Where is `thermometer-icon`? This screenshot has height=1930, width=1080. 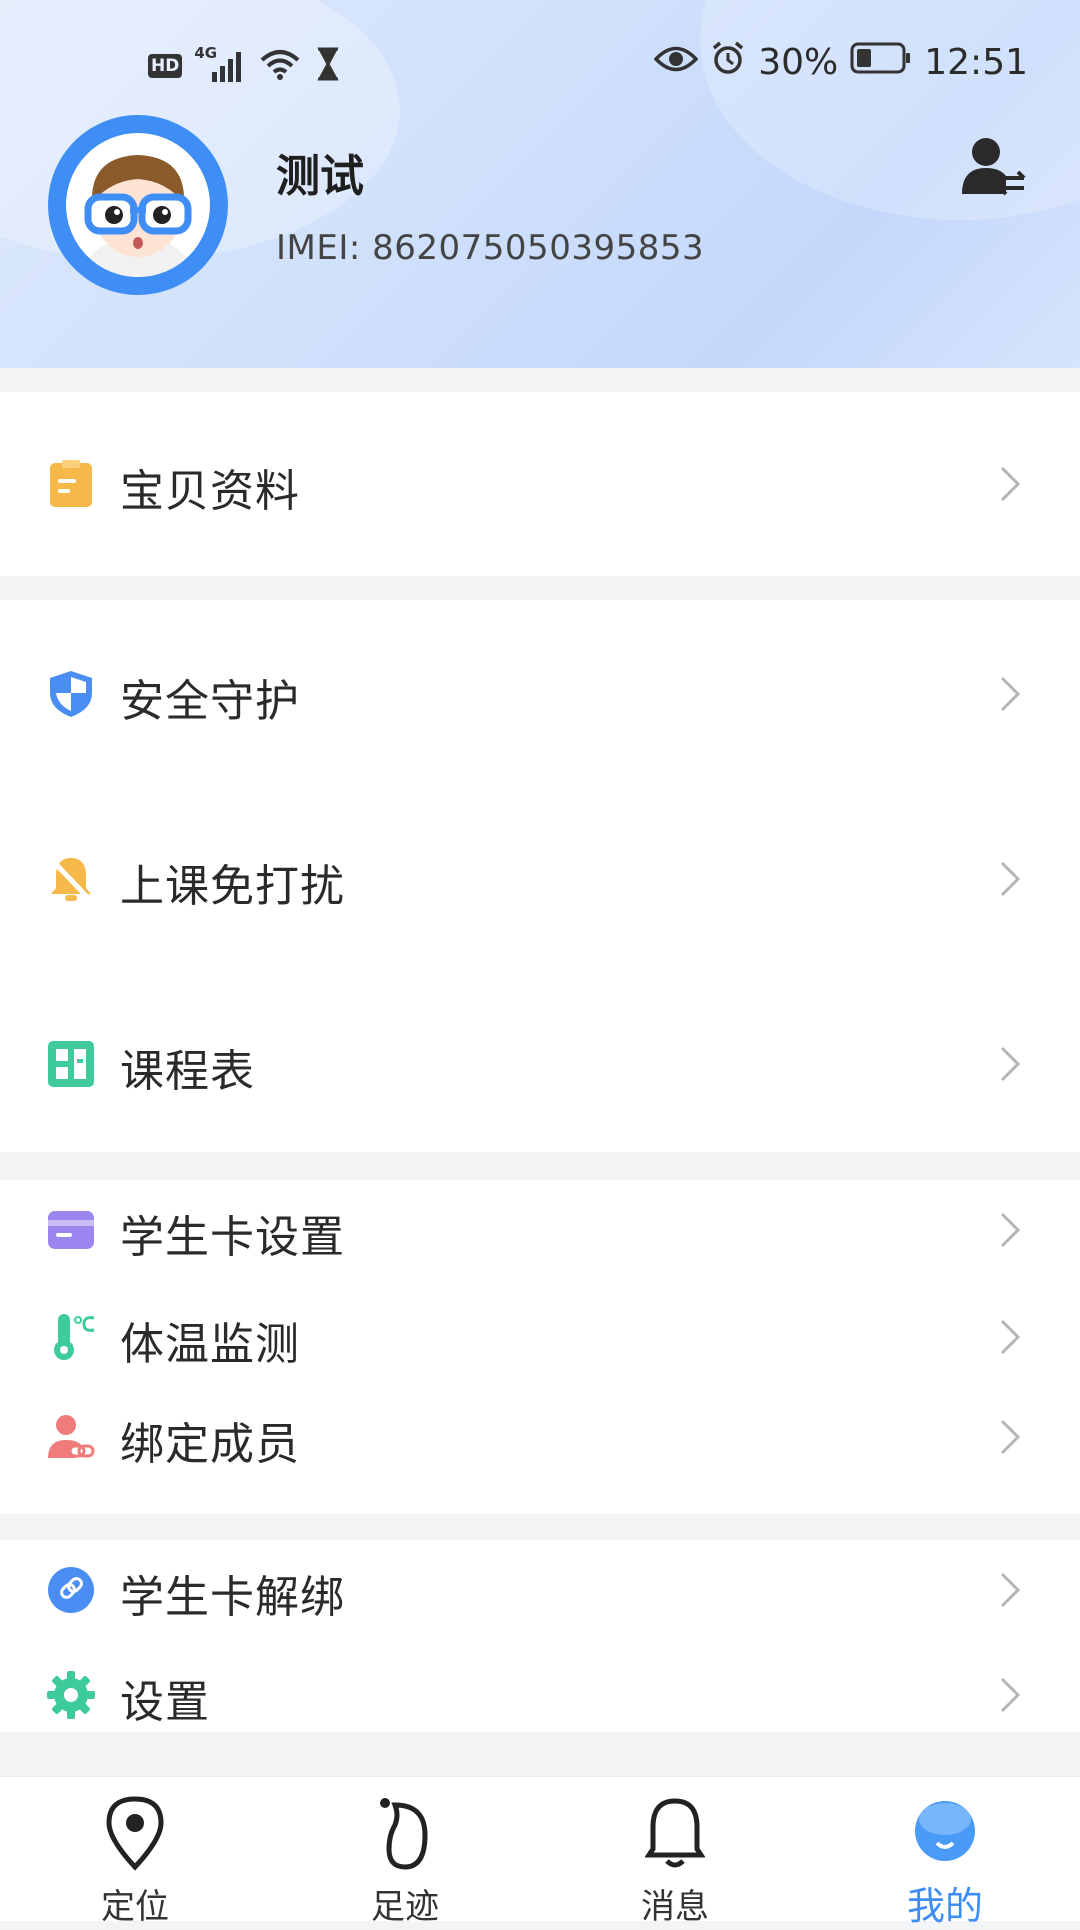 thermometer-icon is located at coordinates (74, 1337).